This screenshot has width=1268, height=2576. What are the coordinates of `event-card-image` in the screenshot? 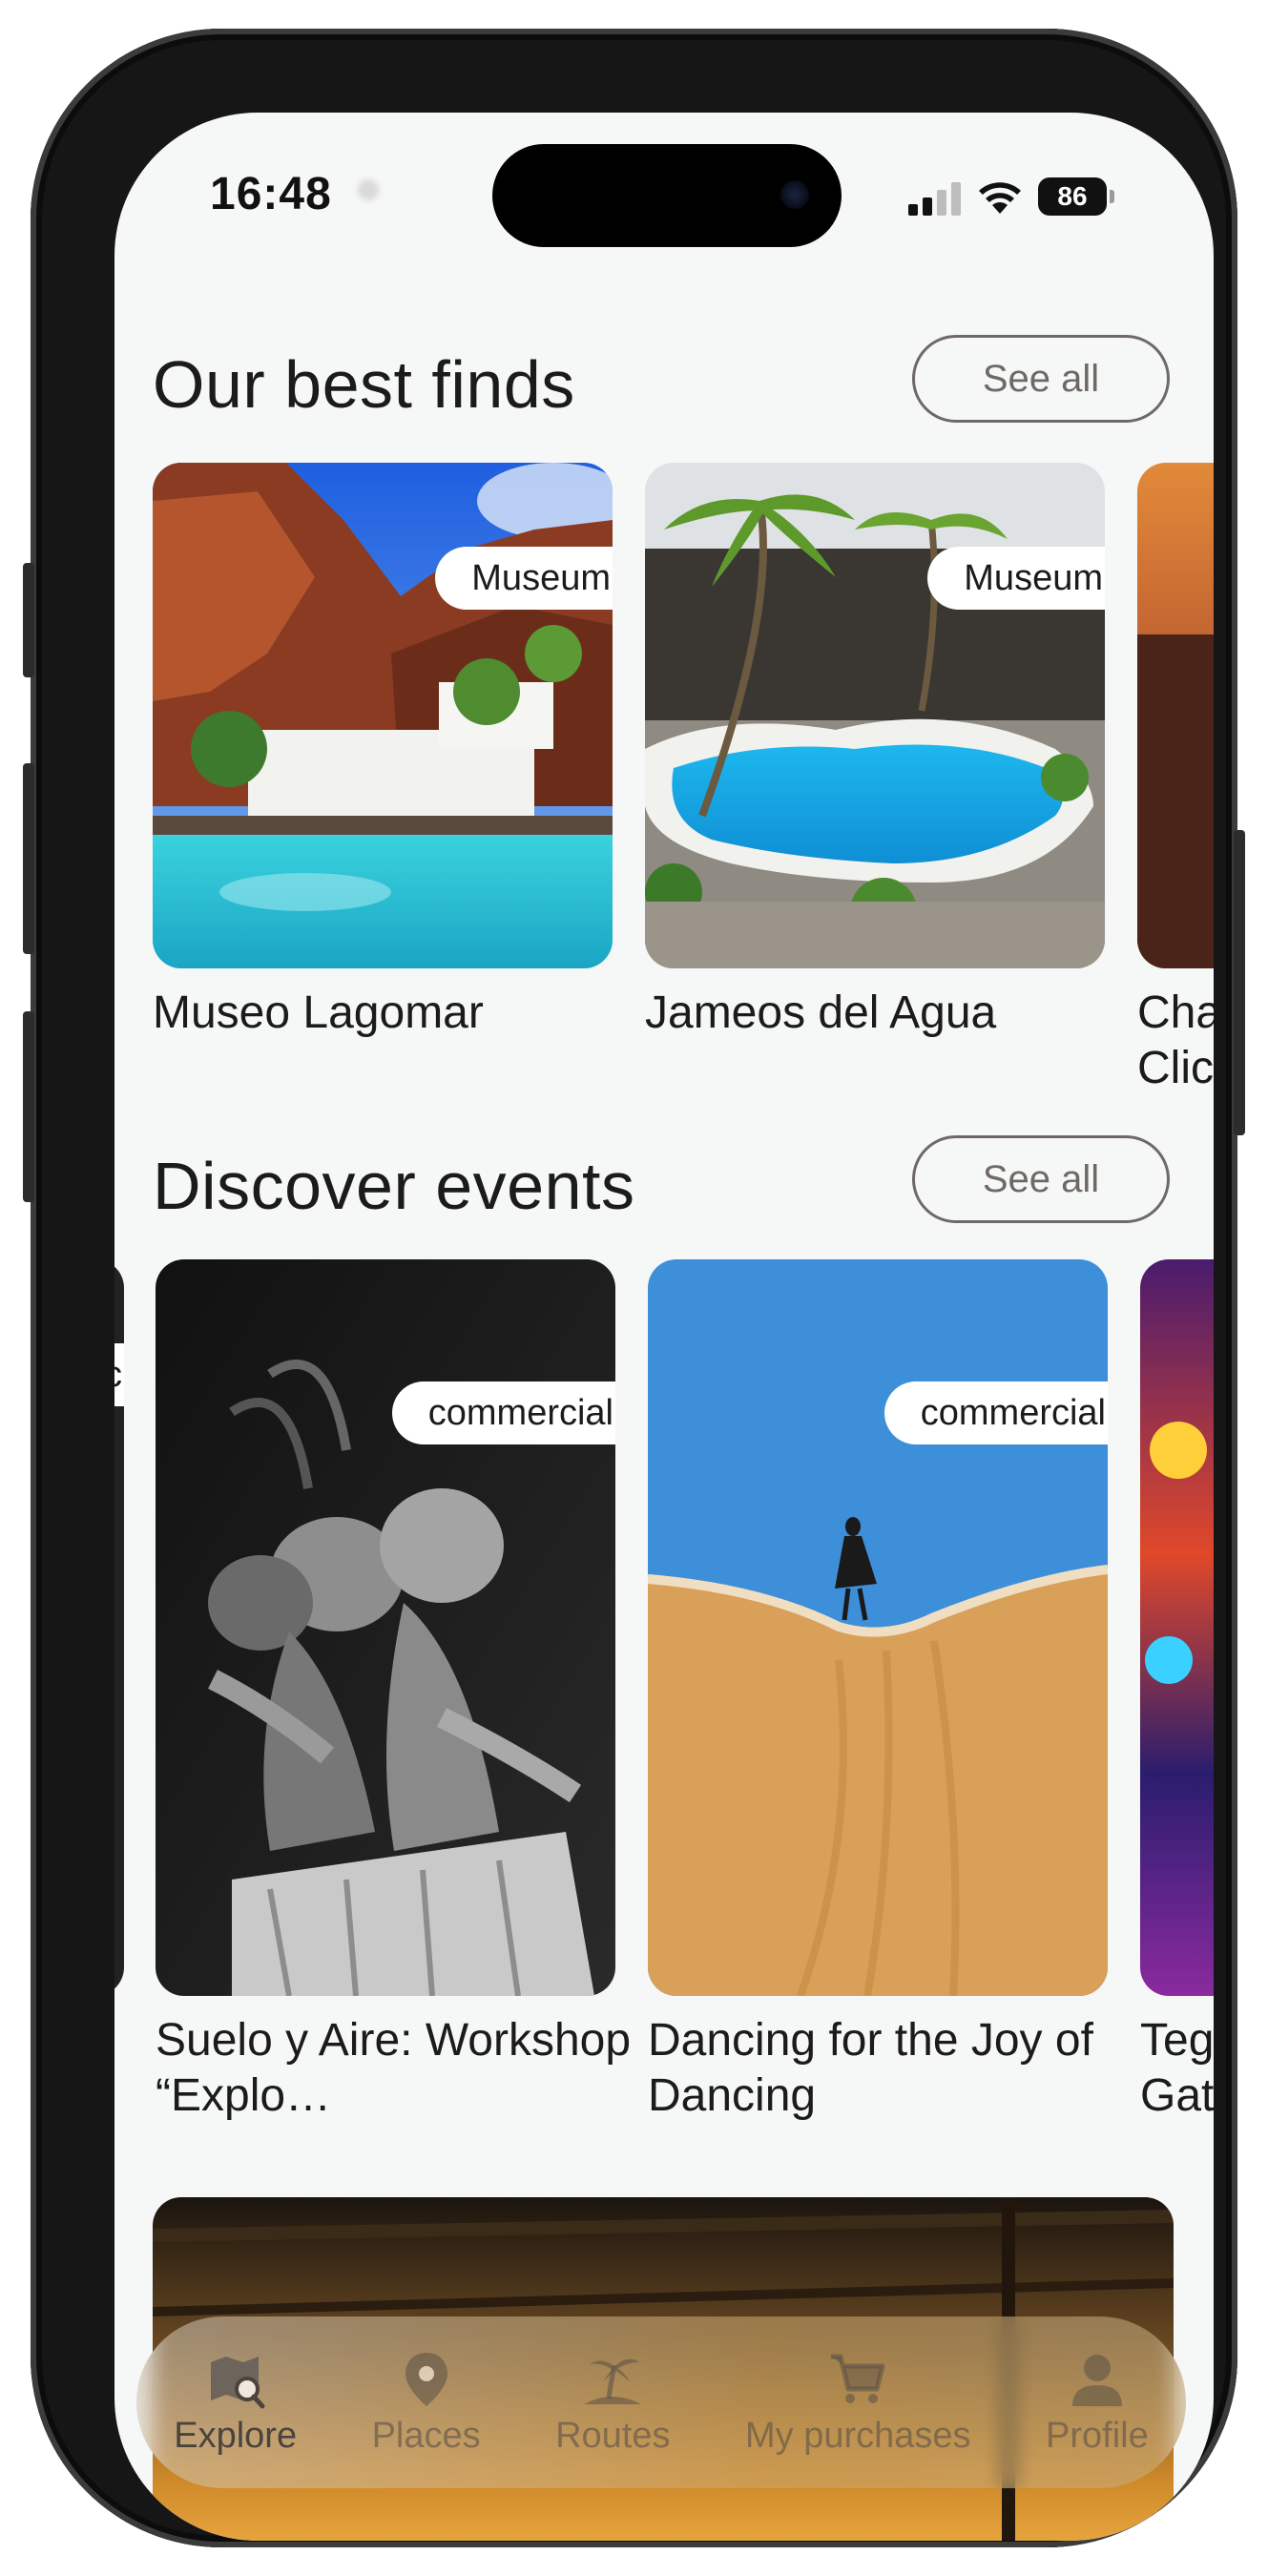 It's located at (1177, 1627).